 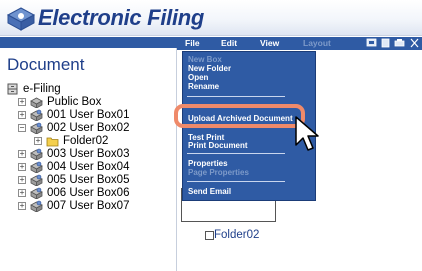 I want to click on tree-item-user-box-04: + 004 User Box04, so click(x=73, y=166).